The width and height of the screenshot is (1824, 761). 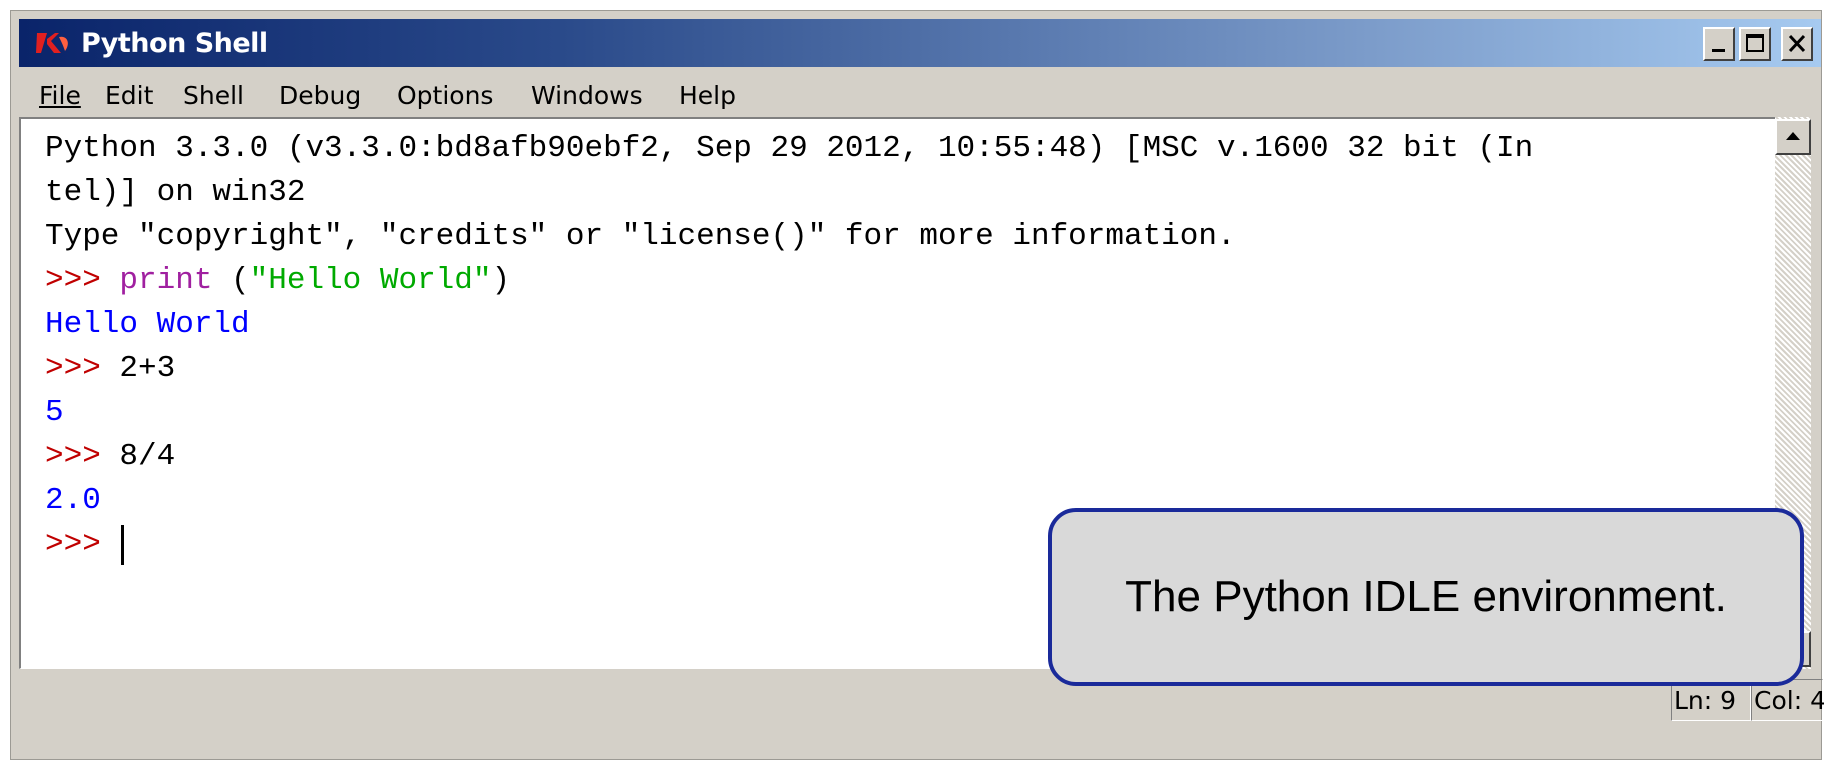 I want to click on menu-help-label: Help, so click(x=707, y=95).